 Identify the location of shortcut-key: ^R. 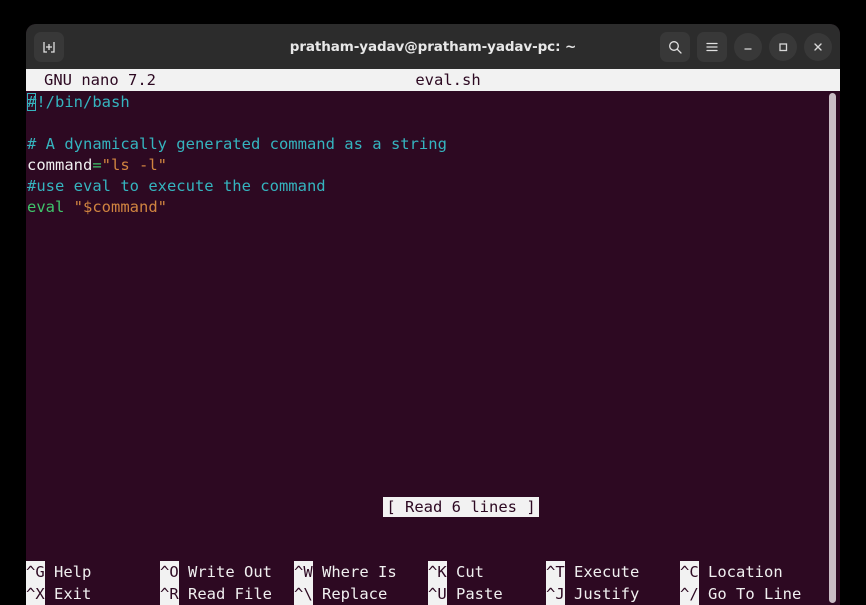
(169, 594).